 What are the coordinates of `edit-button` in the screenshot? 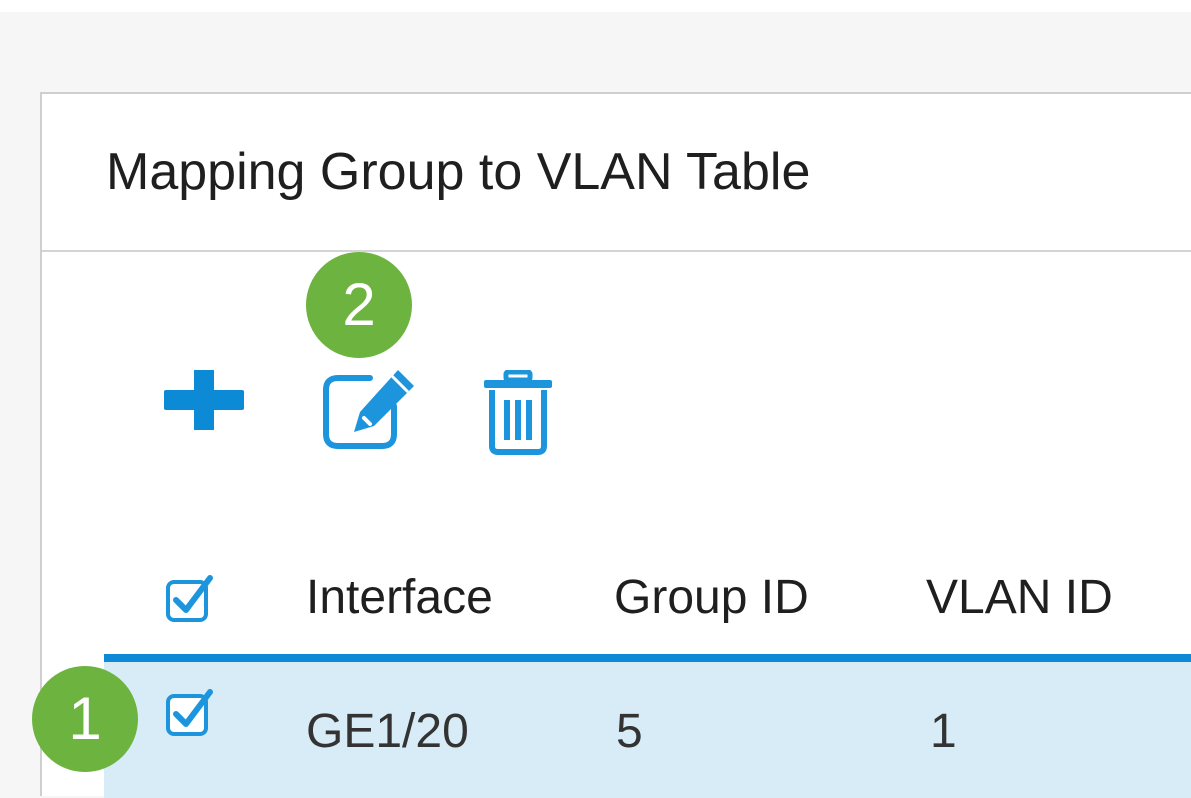 It's located at (372, 408).